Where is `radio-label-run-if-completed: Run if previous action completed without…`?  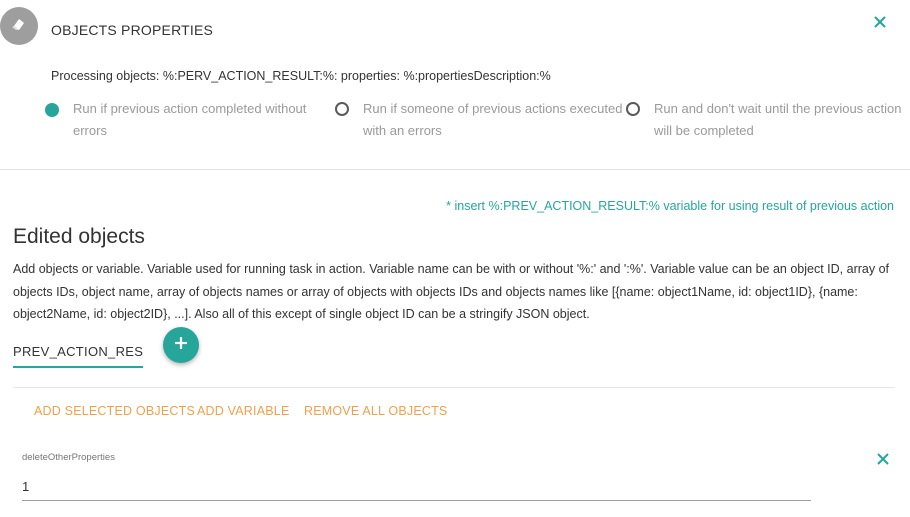
radio-label-run-if-completed: Run if previous action completed without… is located at coordinates (189, 120).